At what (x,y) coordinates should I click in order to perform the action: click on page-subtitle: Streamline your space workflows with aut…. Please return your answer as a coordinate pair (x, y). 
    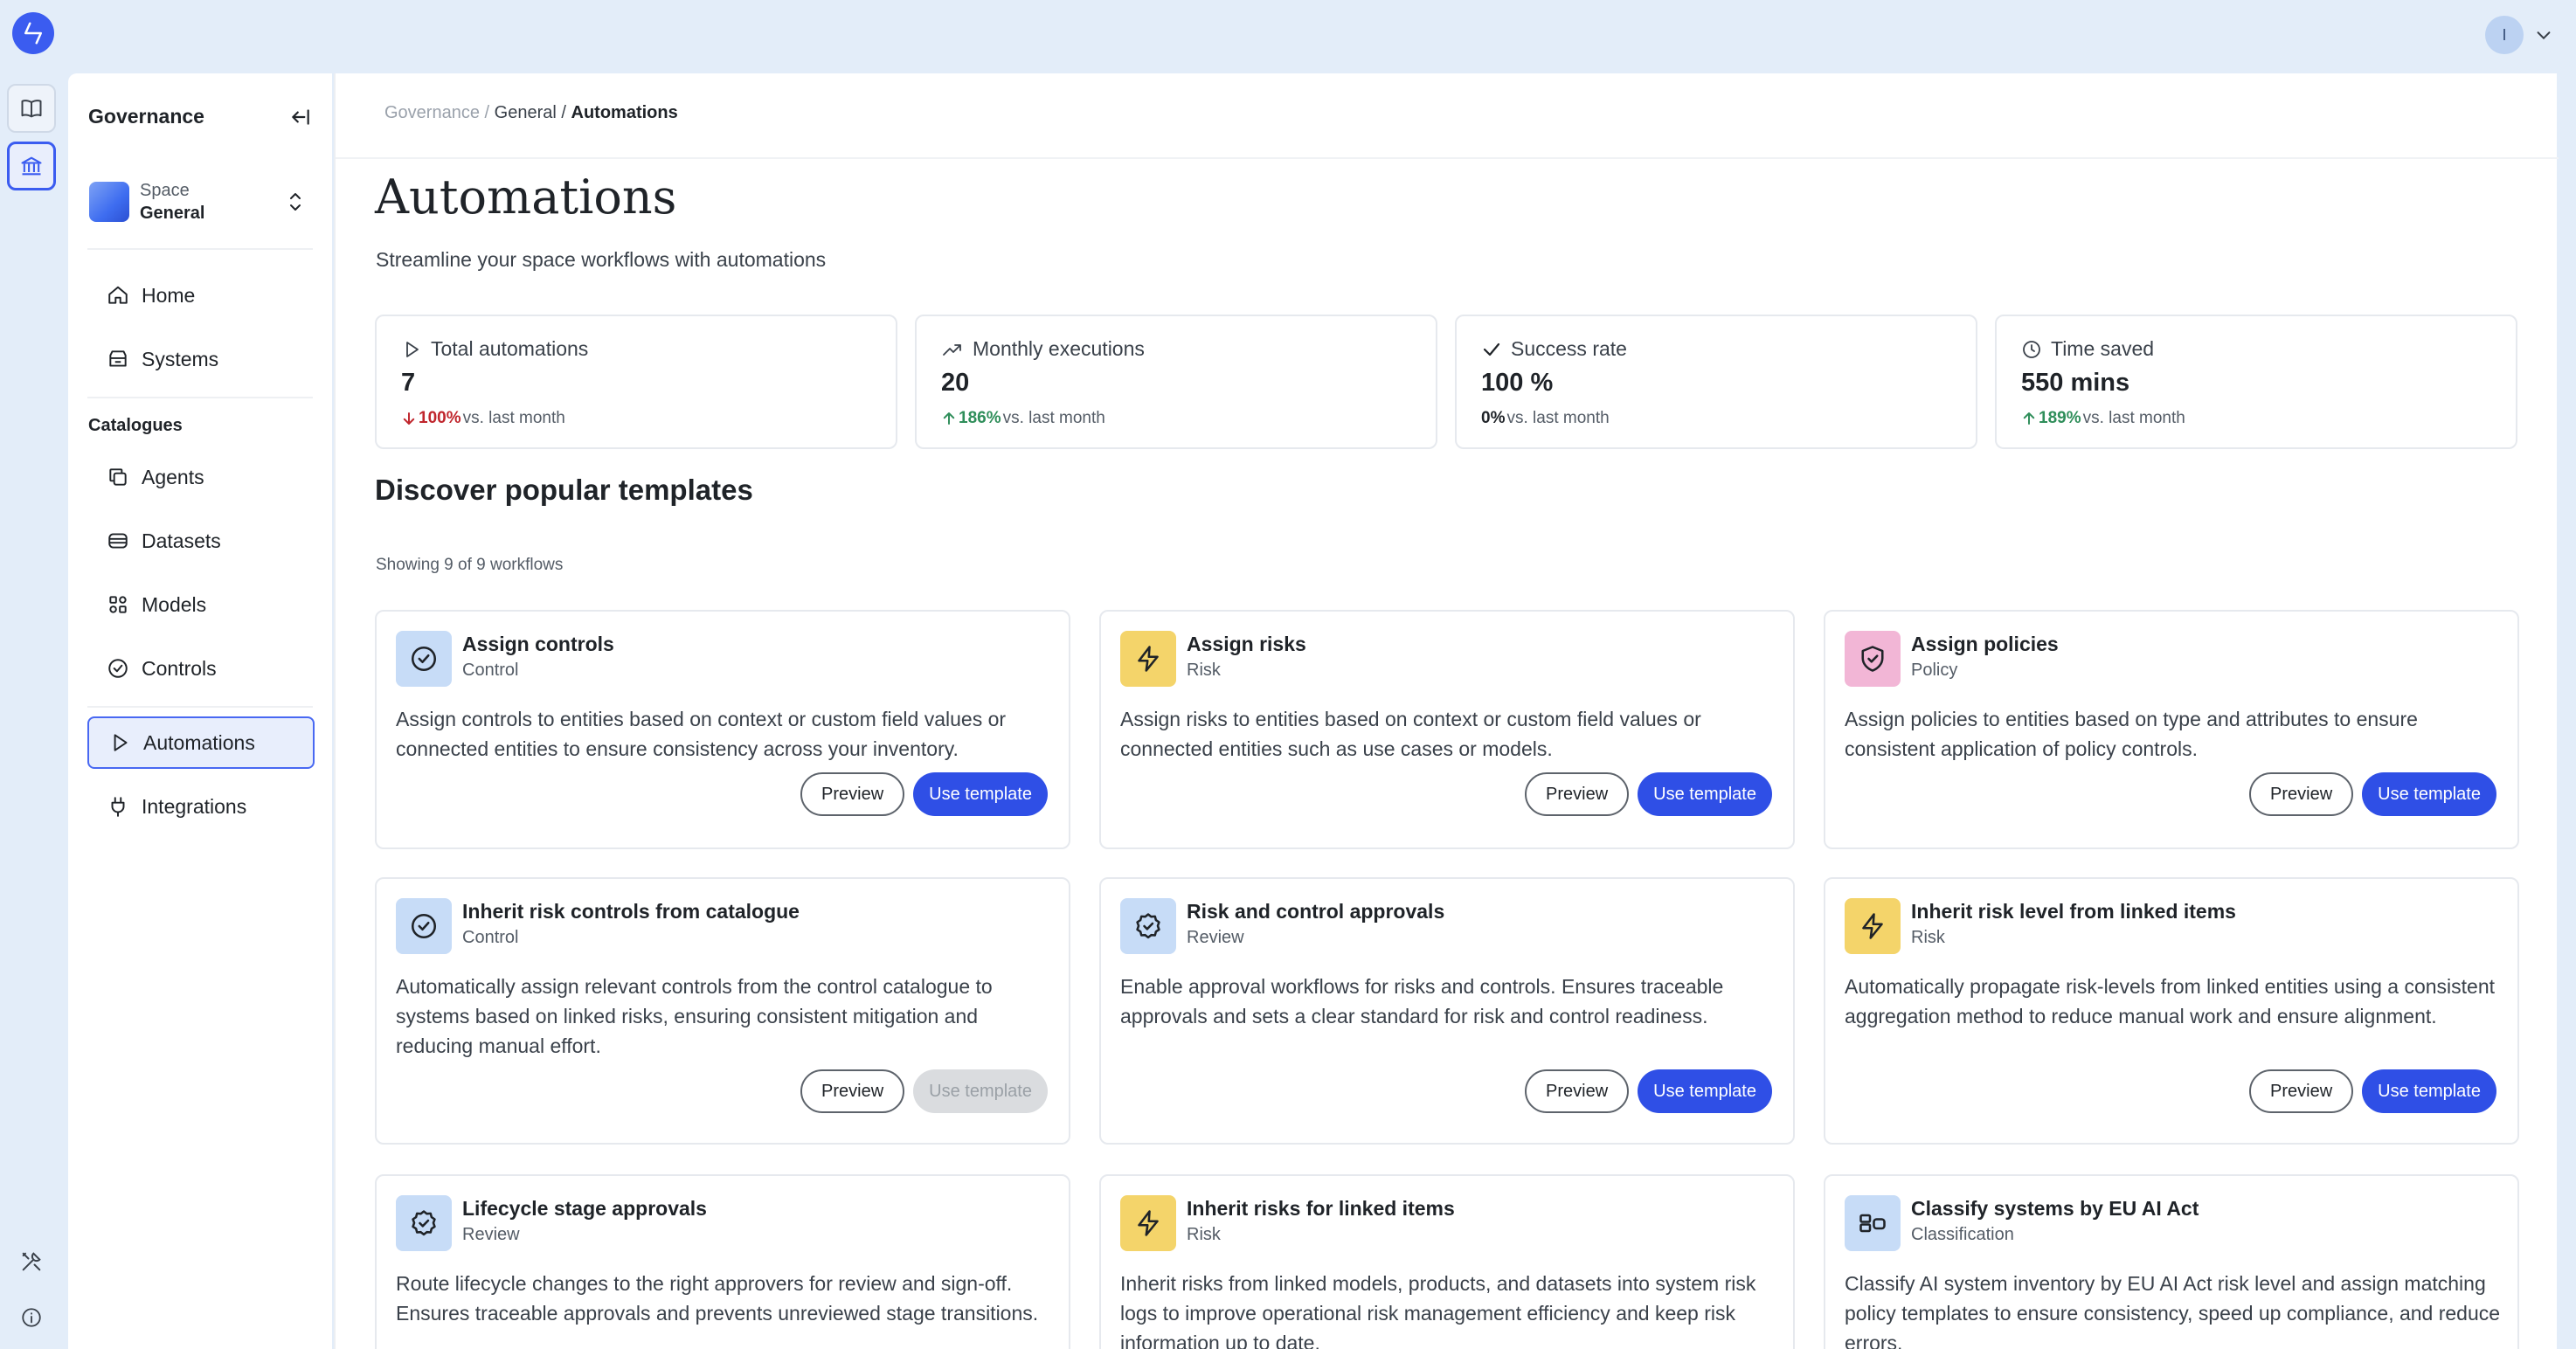
    Looking at the image, I should click on (601, 259).